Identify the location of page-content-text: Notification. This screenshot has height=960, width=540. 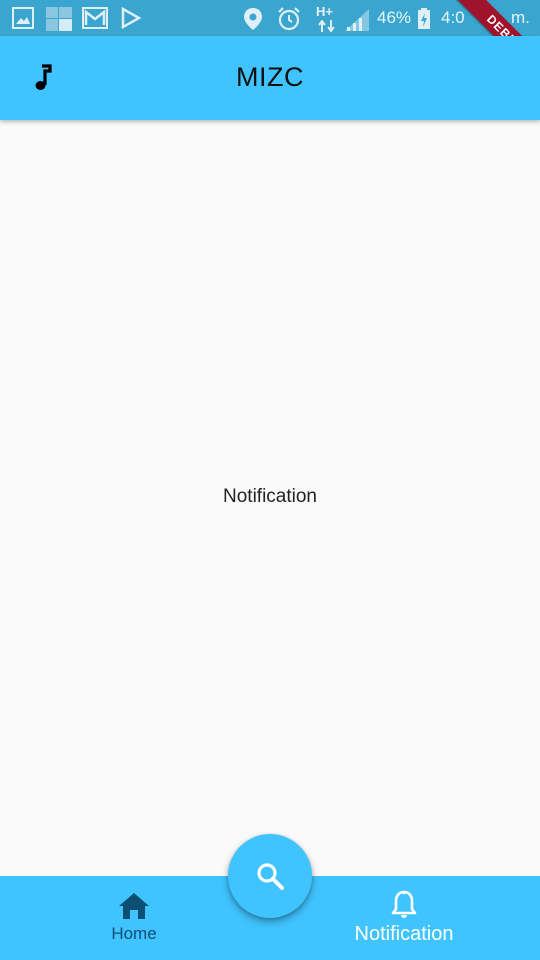
(270, 496).